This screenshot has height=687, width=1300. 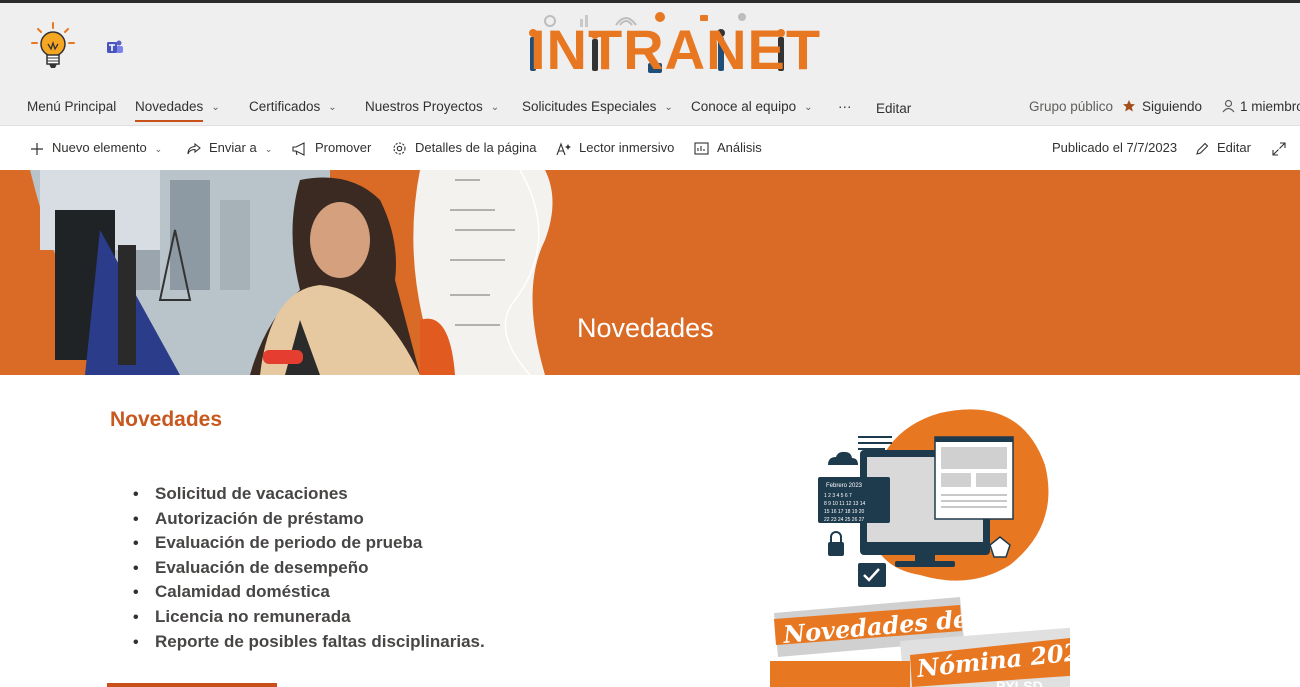 I want to click on list-item: • Evaluación de desempeño, so click(x=309, y=568).